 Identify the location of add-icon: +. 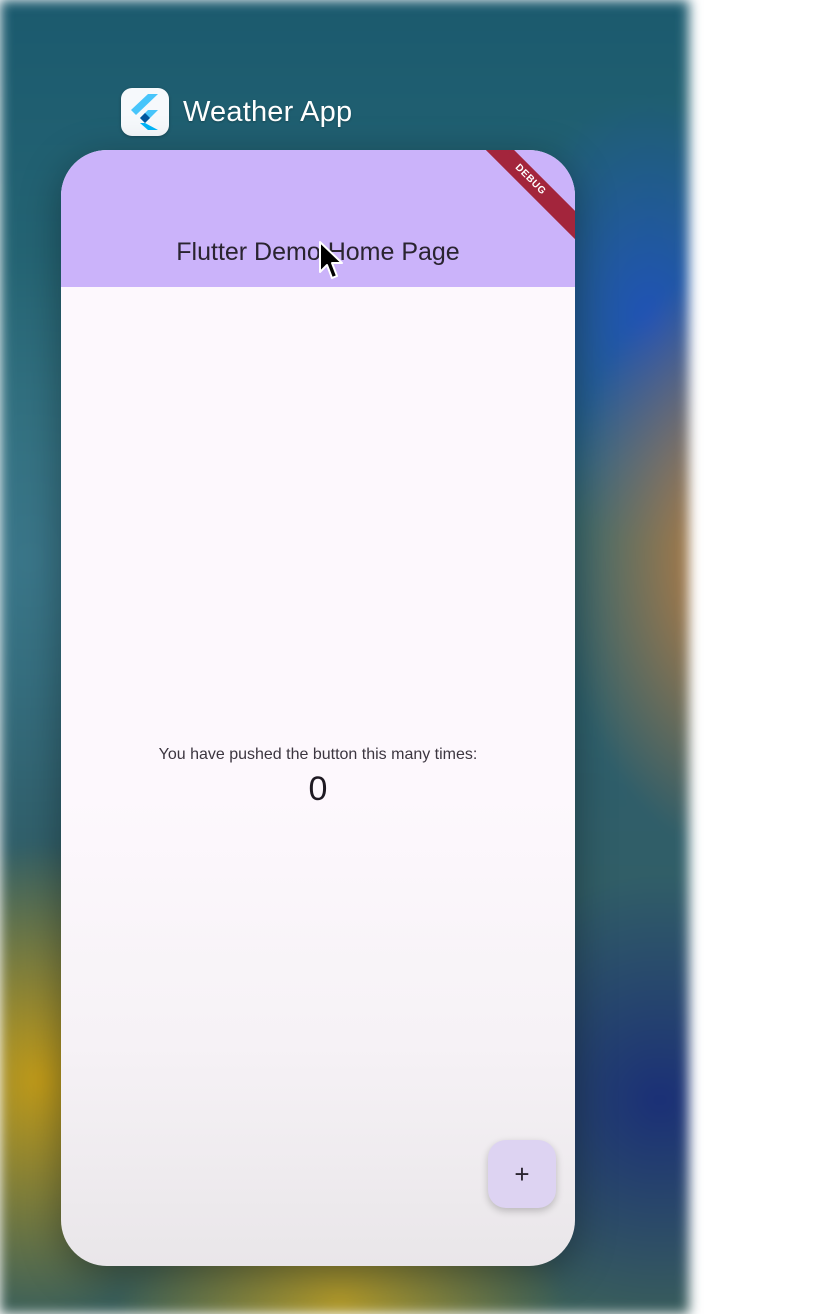
(522, 1173).